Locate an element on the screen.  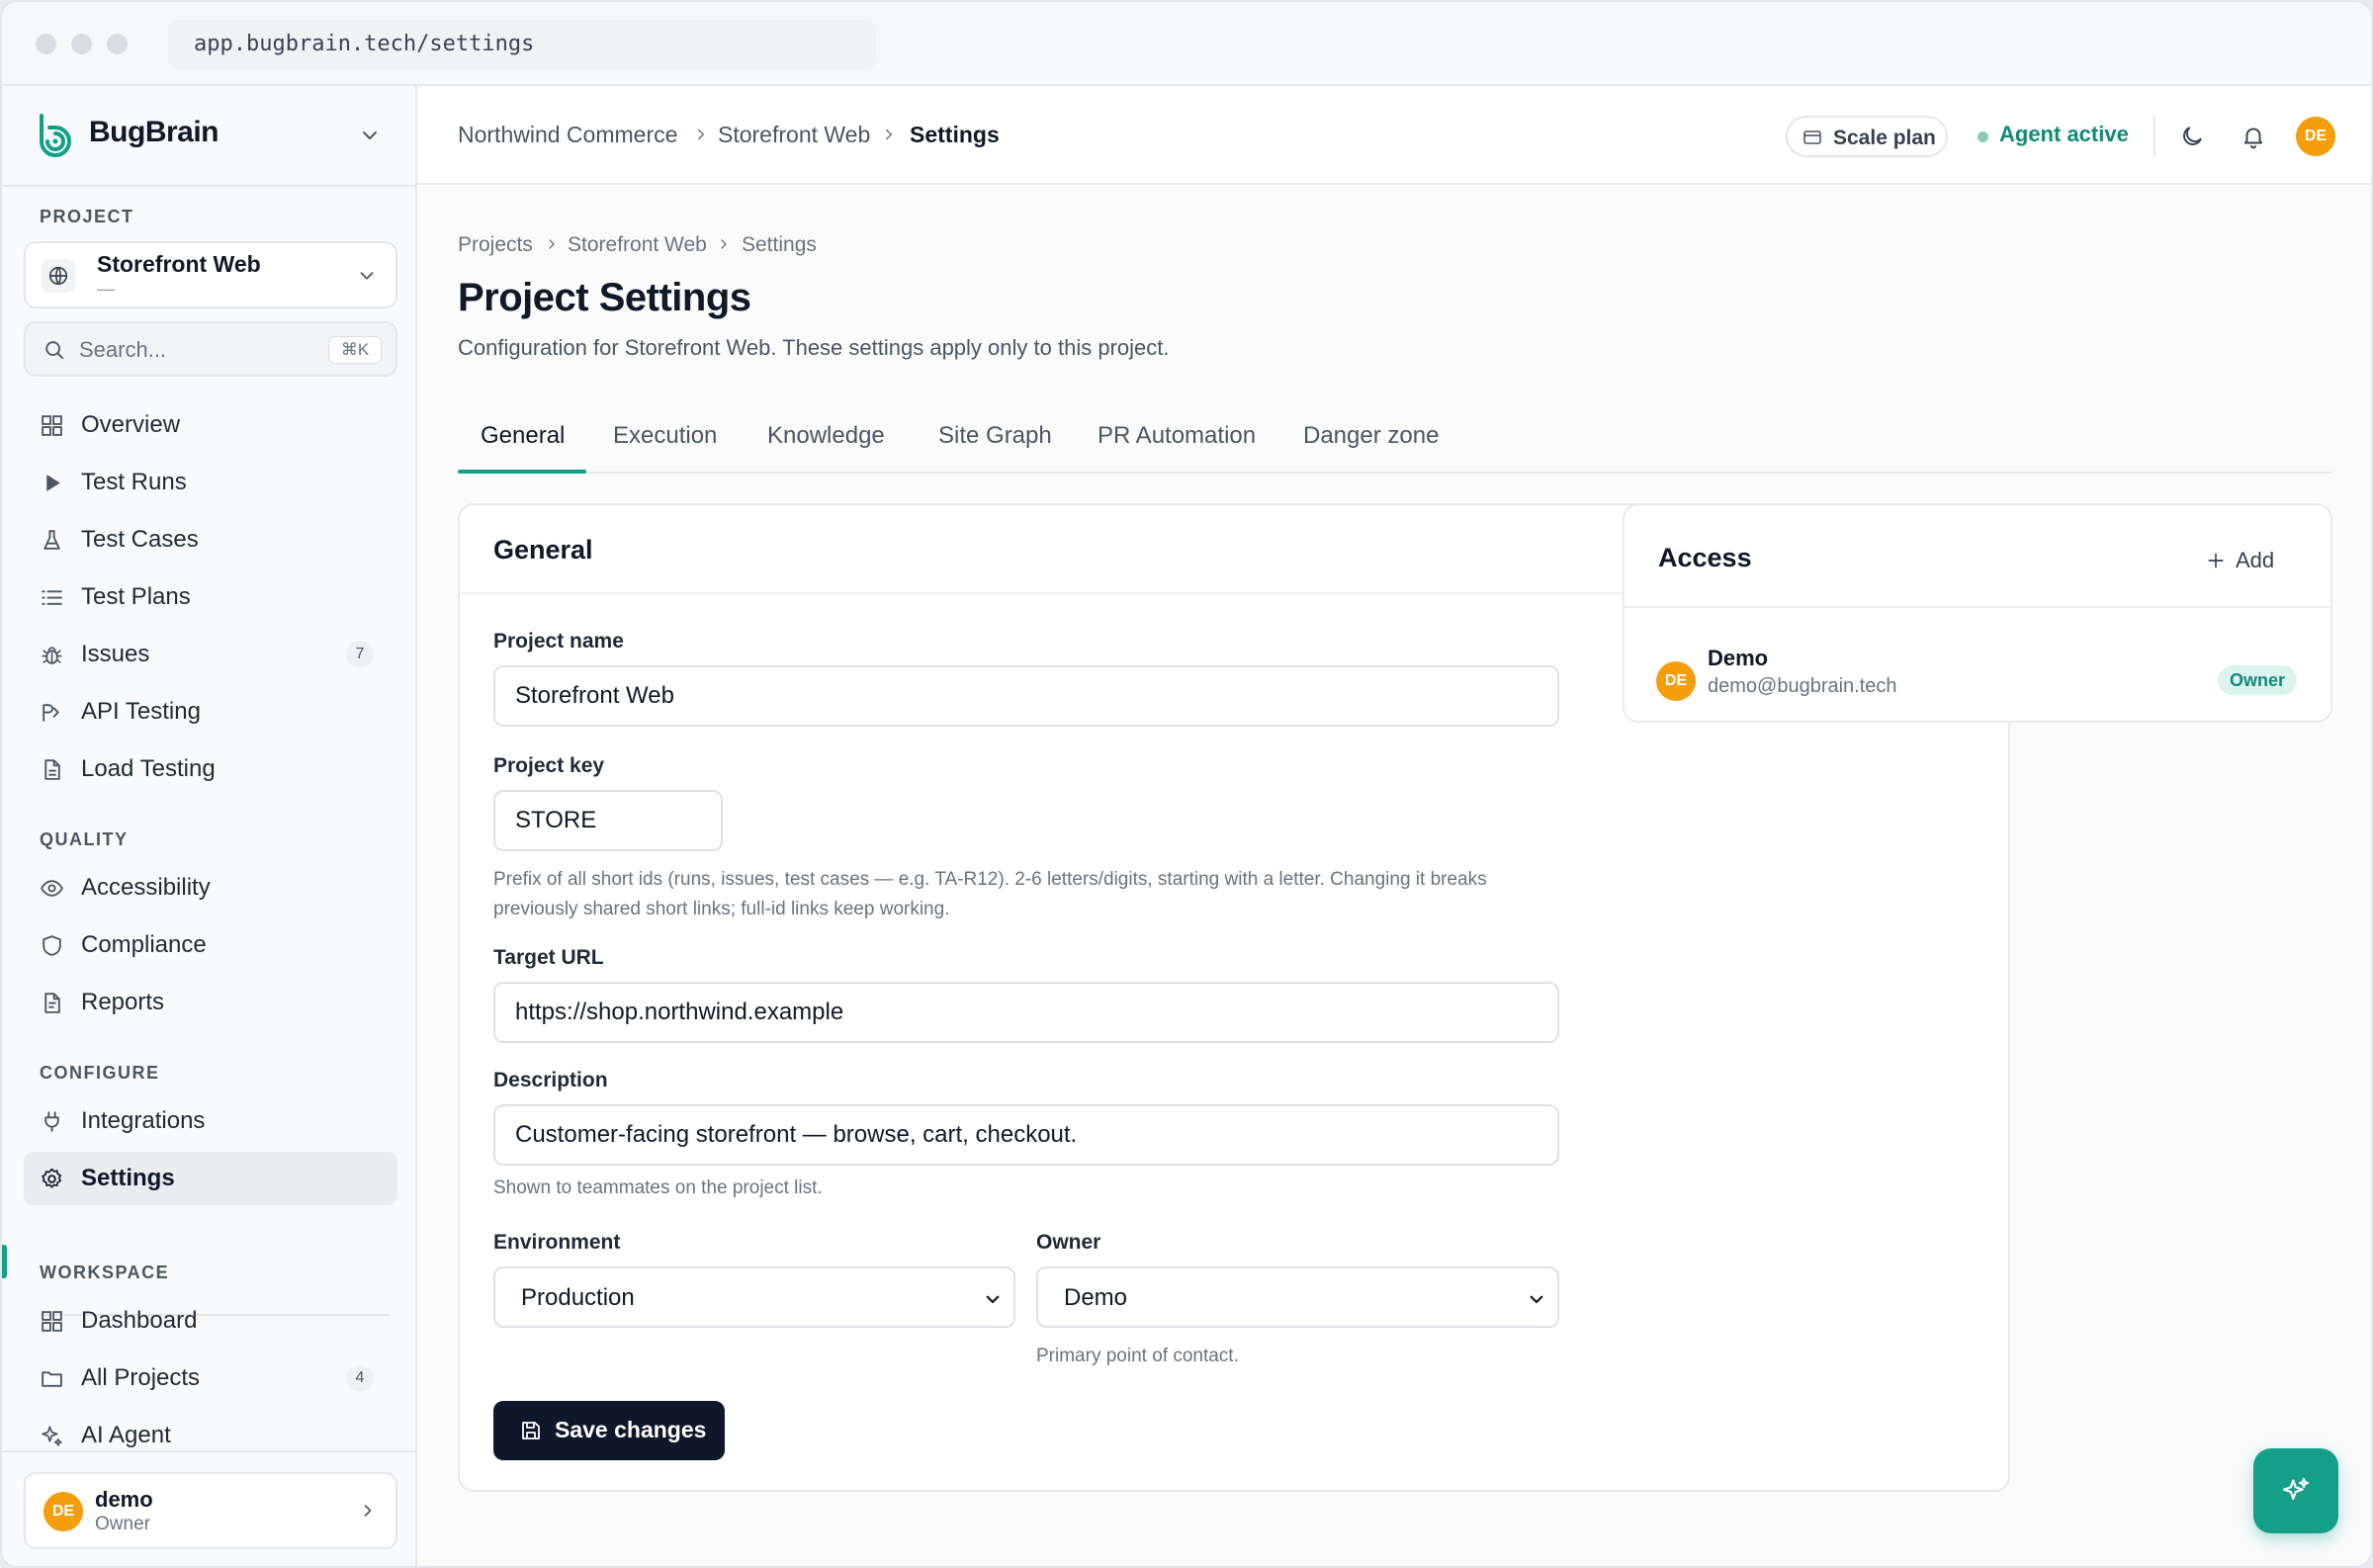
sidebar-item-label: Issues is located at coordinates (115, 654).